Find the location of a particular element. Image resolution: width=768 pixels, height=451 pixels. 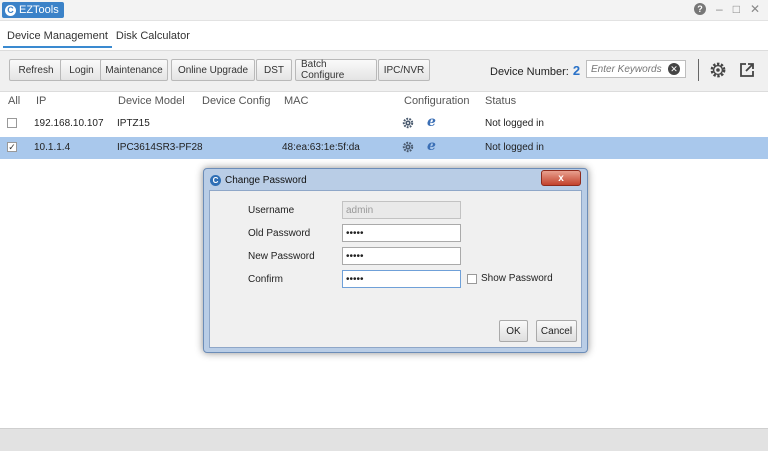

maintenance-button: Maintenance is located at coordinates (134, 70).